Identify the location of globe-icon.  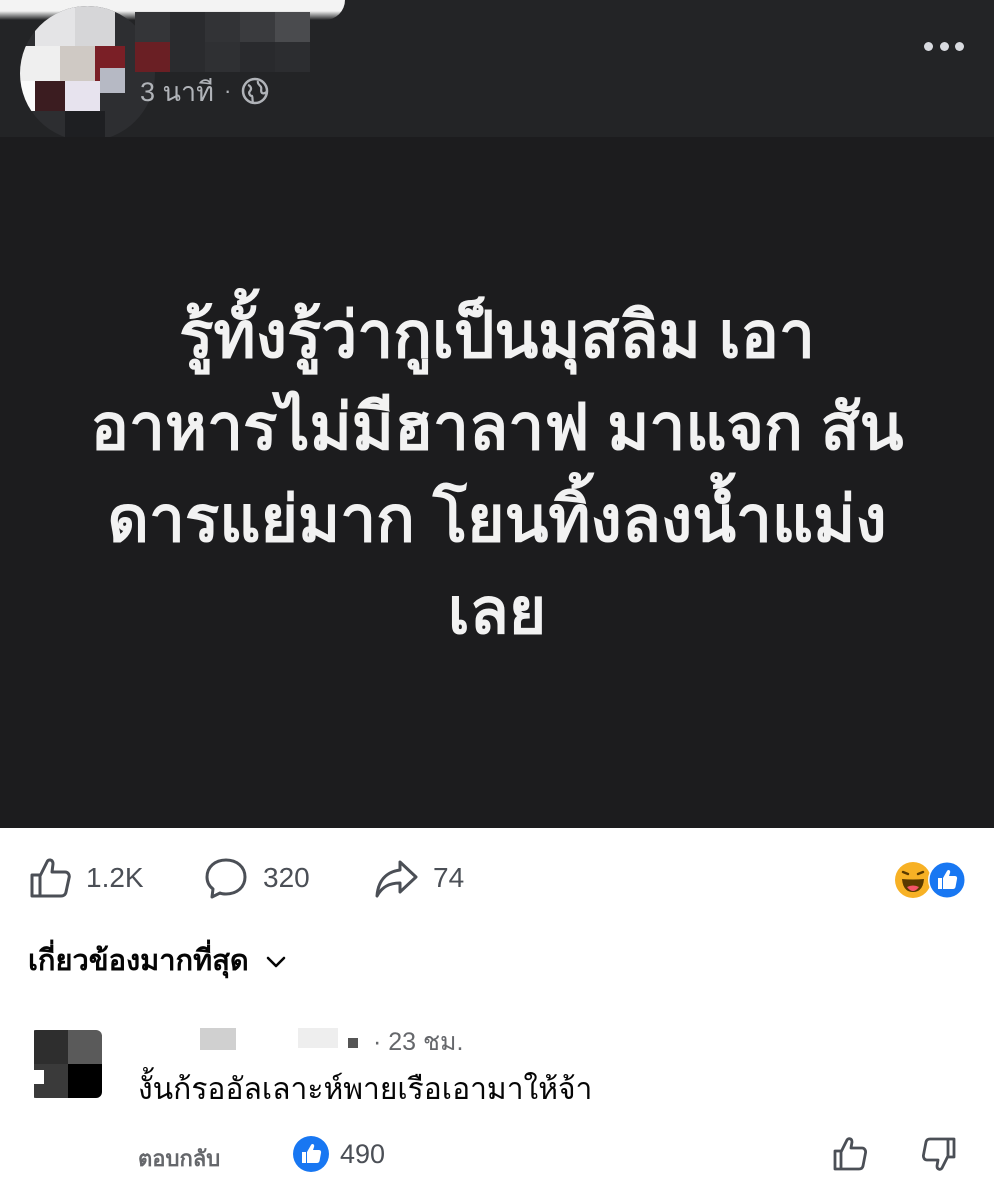
(255, 91).